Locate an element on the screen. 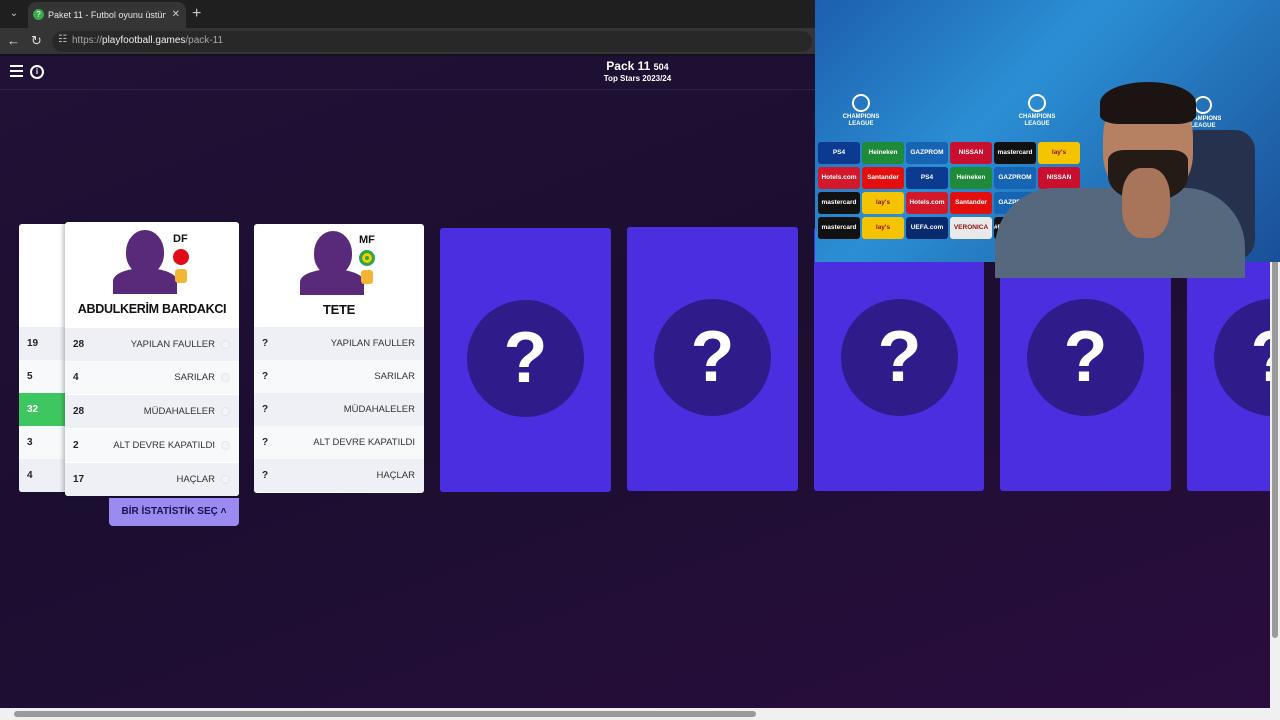 This screenshot has height=720, width=1280. chevron-up-icon: ˄ is located at coordinates (223, 511).